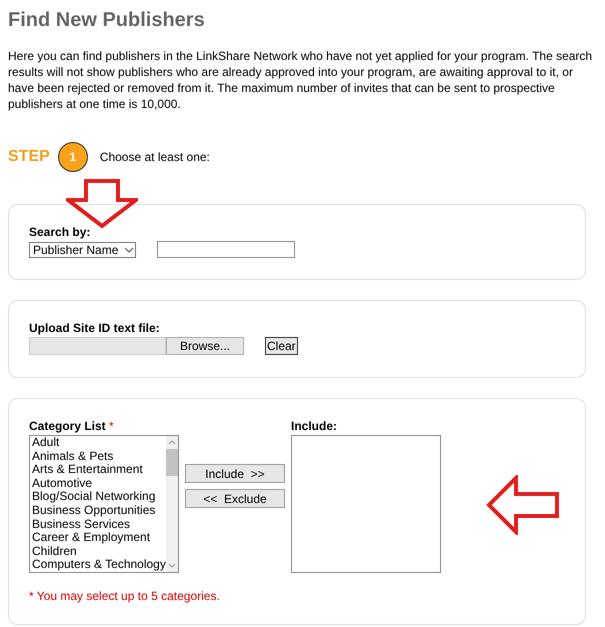 Image resolution: width=605 pixels, height=627 pixels. Describe the element at coordinates (106, 20) in the screenshot. I see `page-title: Find New Publishers` at that location.